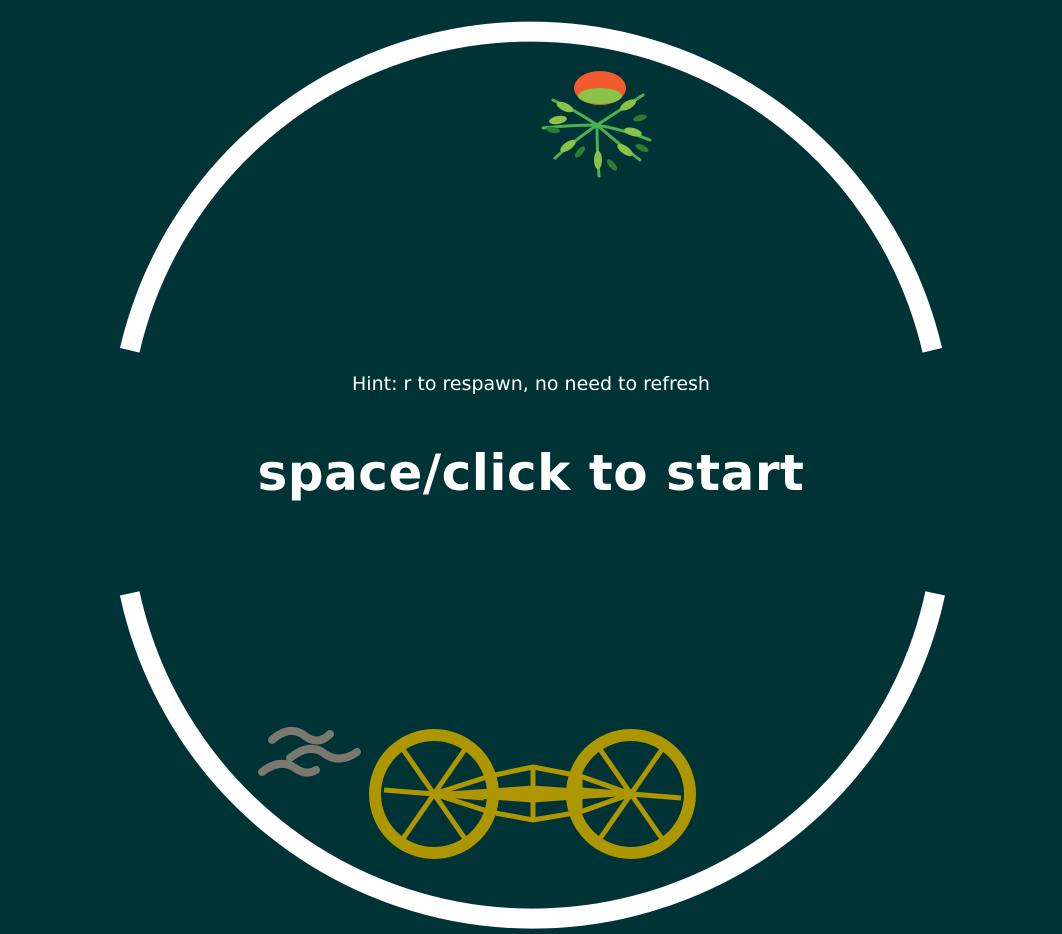 The width and height of the screenshot is (1062, 934). Describe the element at coordinates (532, 794) in the screenshot. I see `bicycle-icon` at that location.